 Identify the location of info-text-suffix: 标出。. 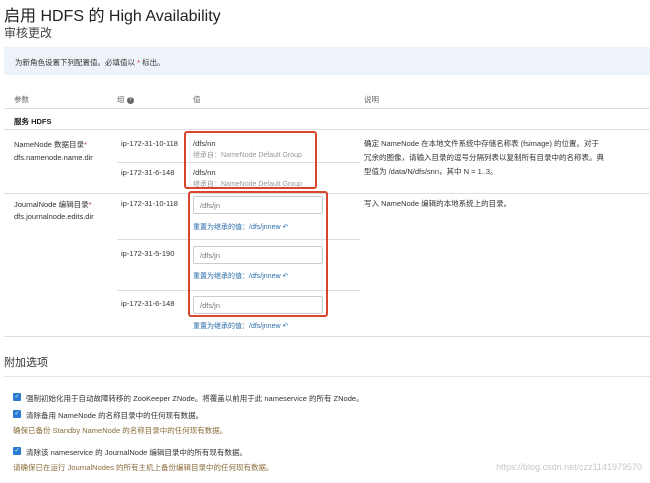
(153, 62).